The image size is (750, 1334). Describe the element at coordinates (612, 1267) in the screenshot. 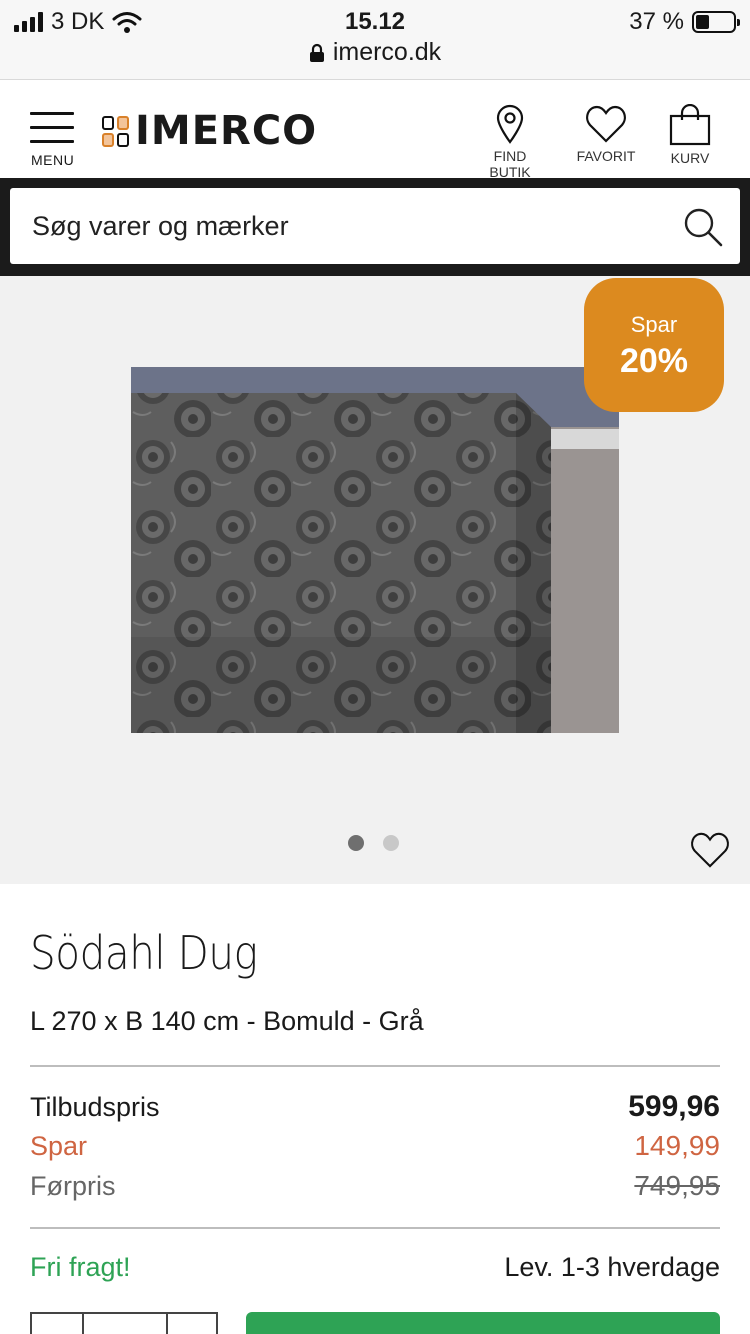

I see `delivery-time-label: Lev. 1-3 hverdage` at that location.